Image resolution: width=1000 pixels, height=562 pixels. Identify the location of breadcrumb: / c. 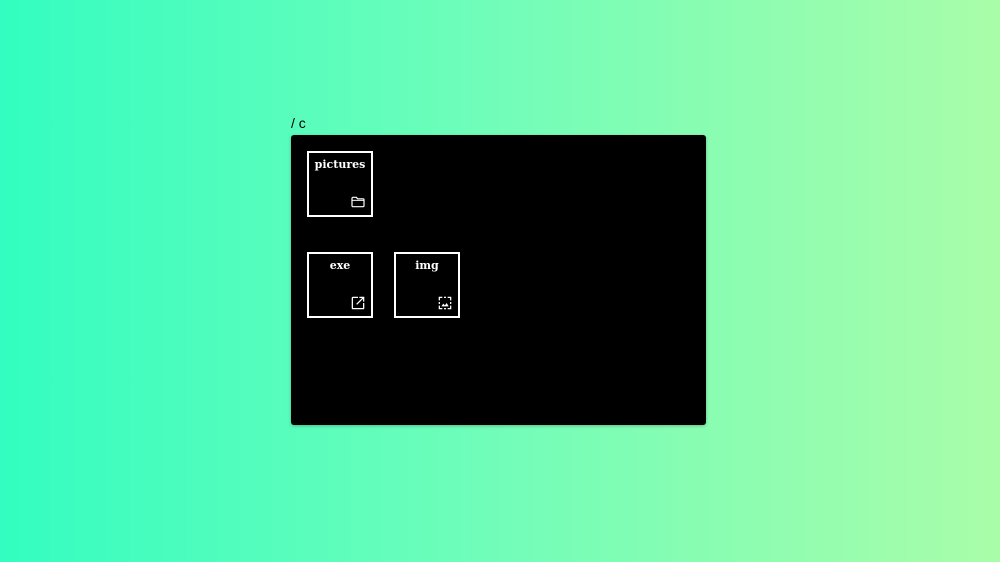
(298, 123).